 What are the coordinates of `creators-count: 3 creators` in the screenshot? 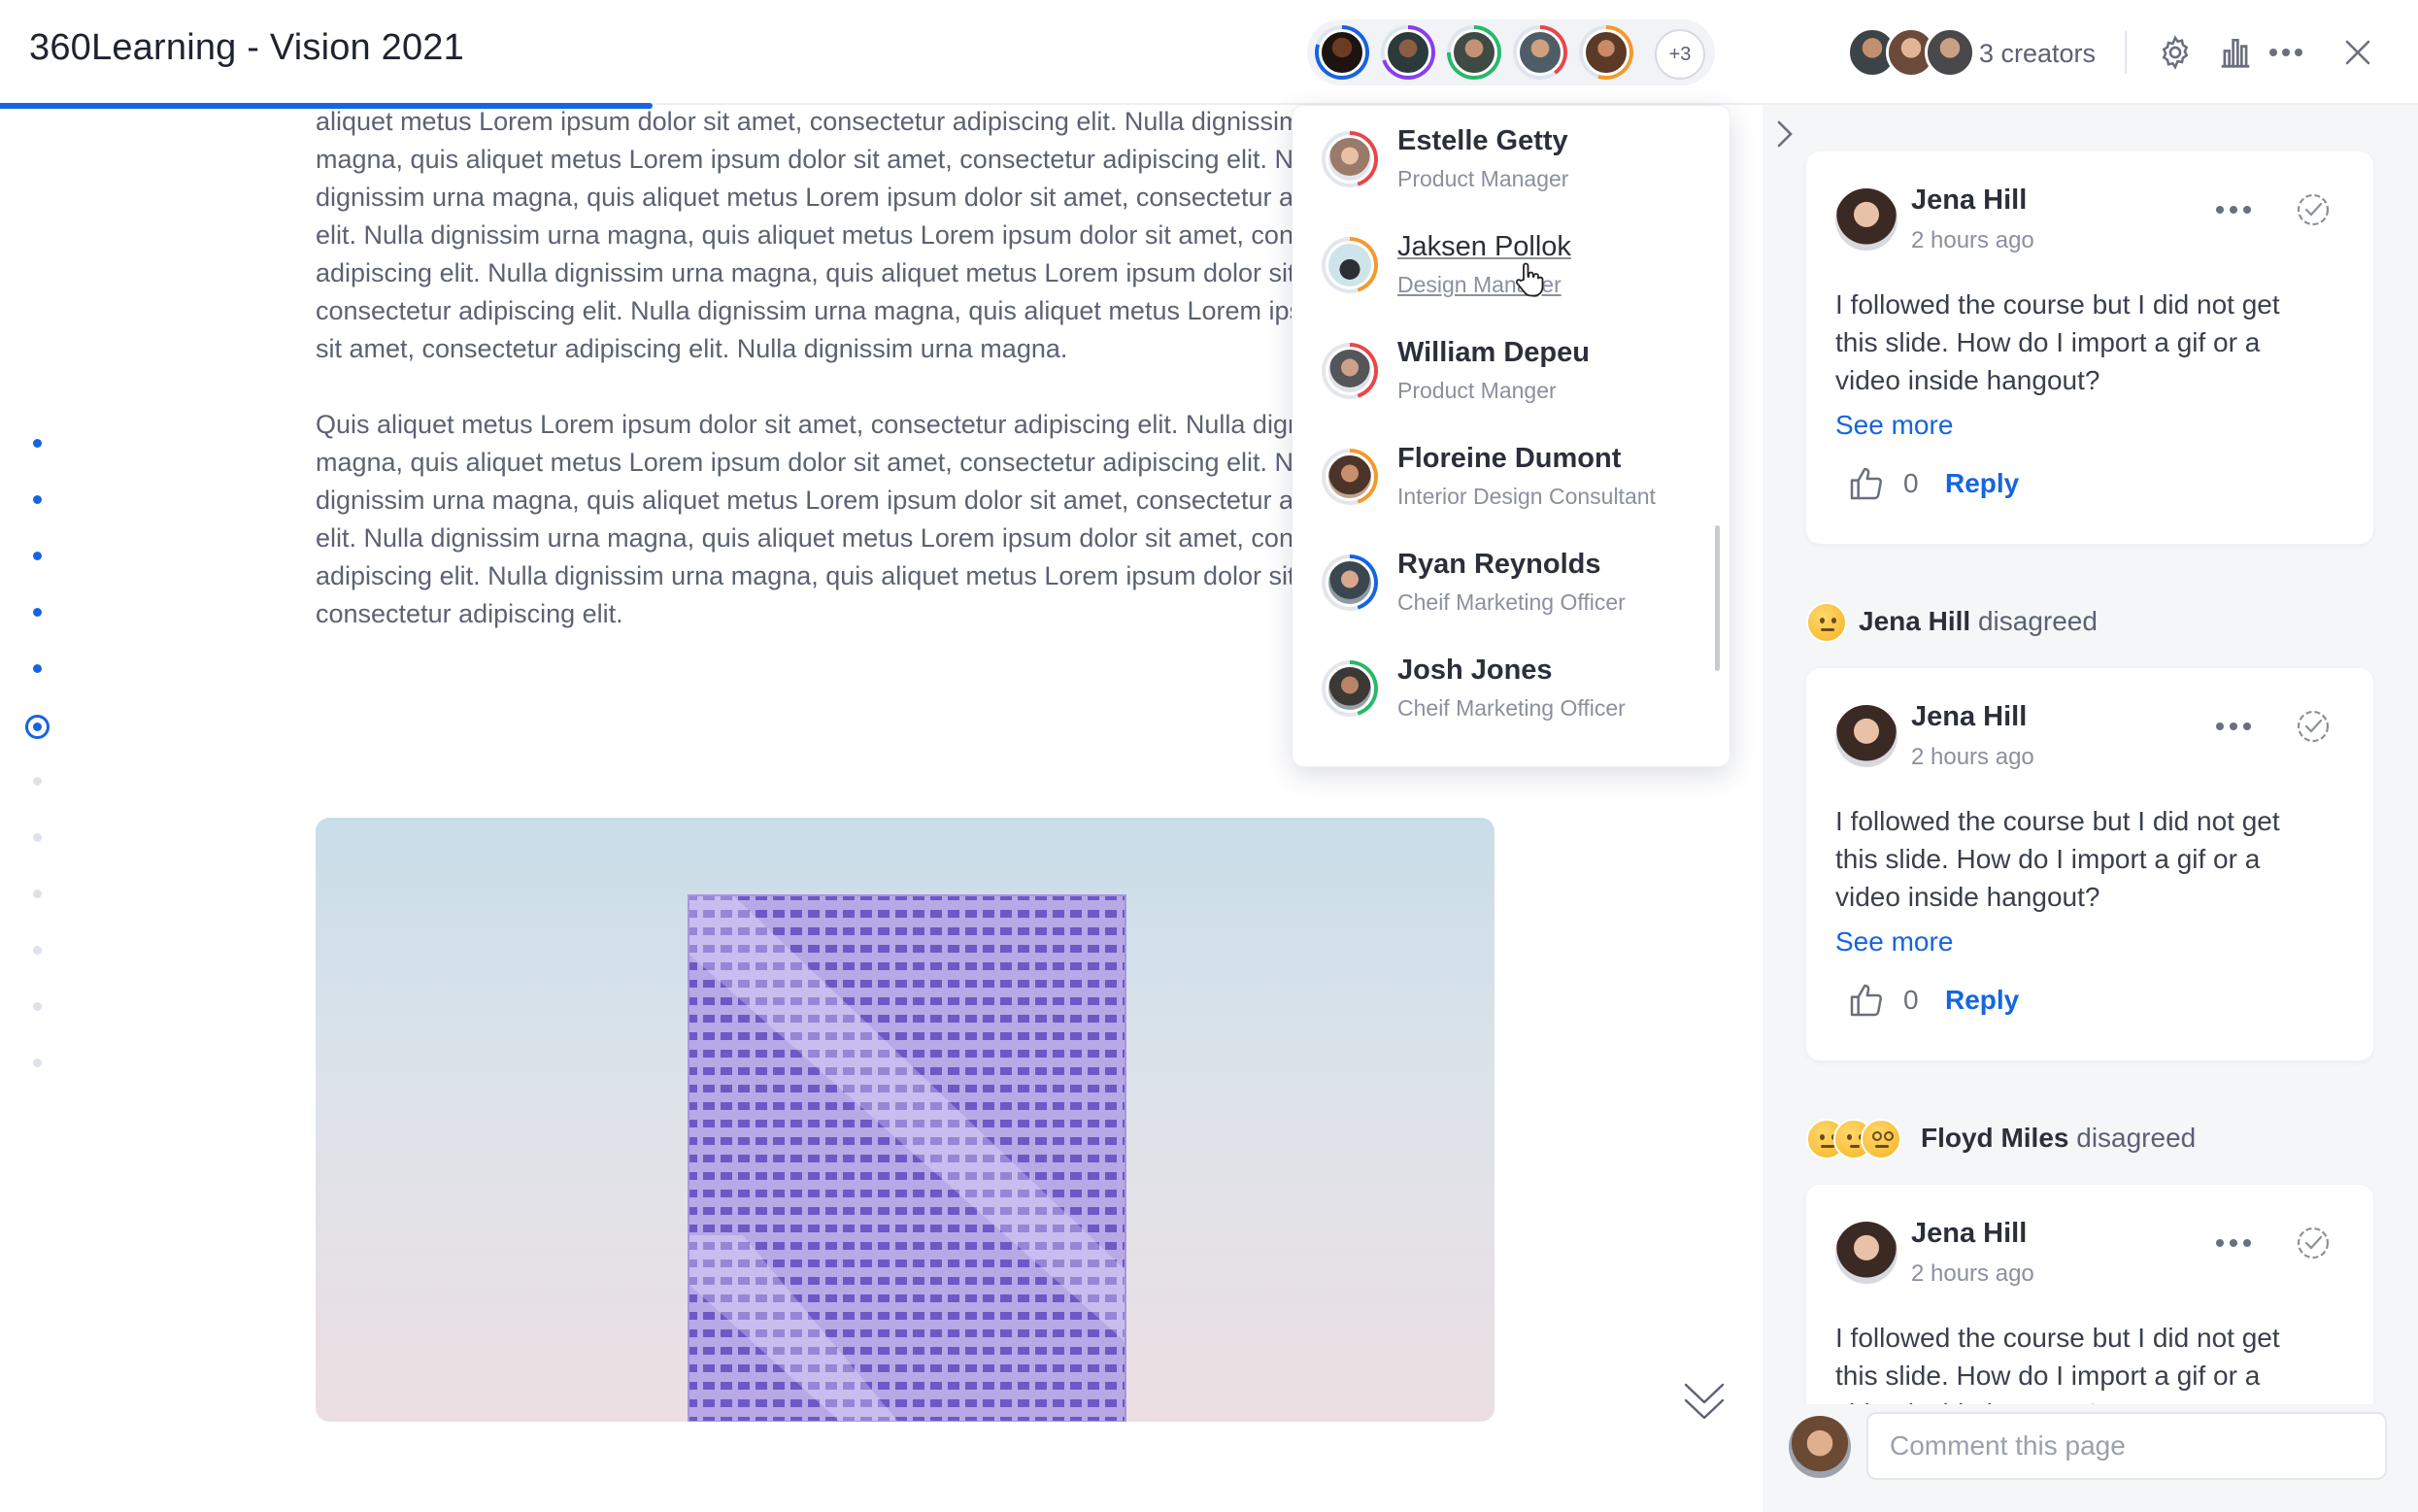 It's located at (2037, 54).